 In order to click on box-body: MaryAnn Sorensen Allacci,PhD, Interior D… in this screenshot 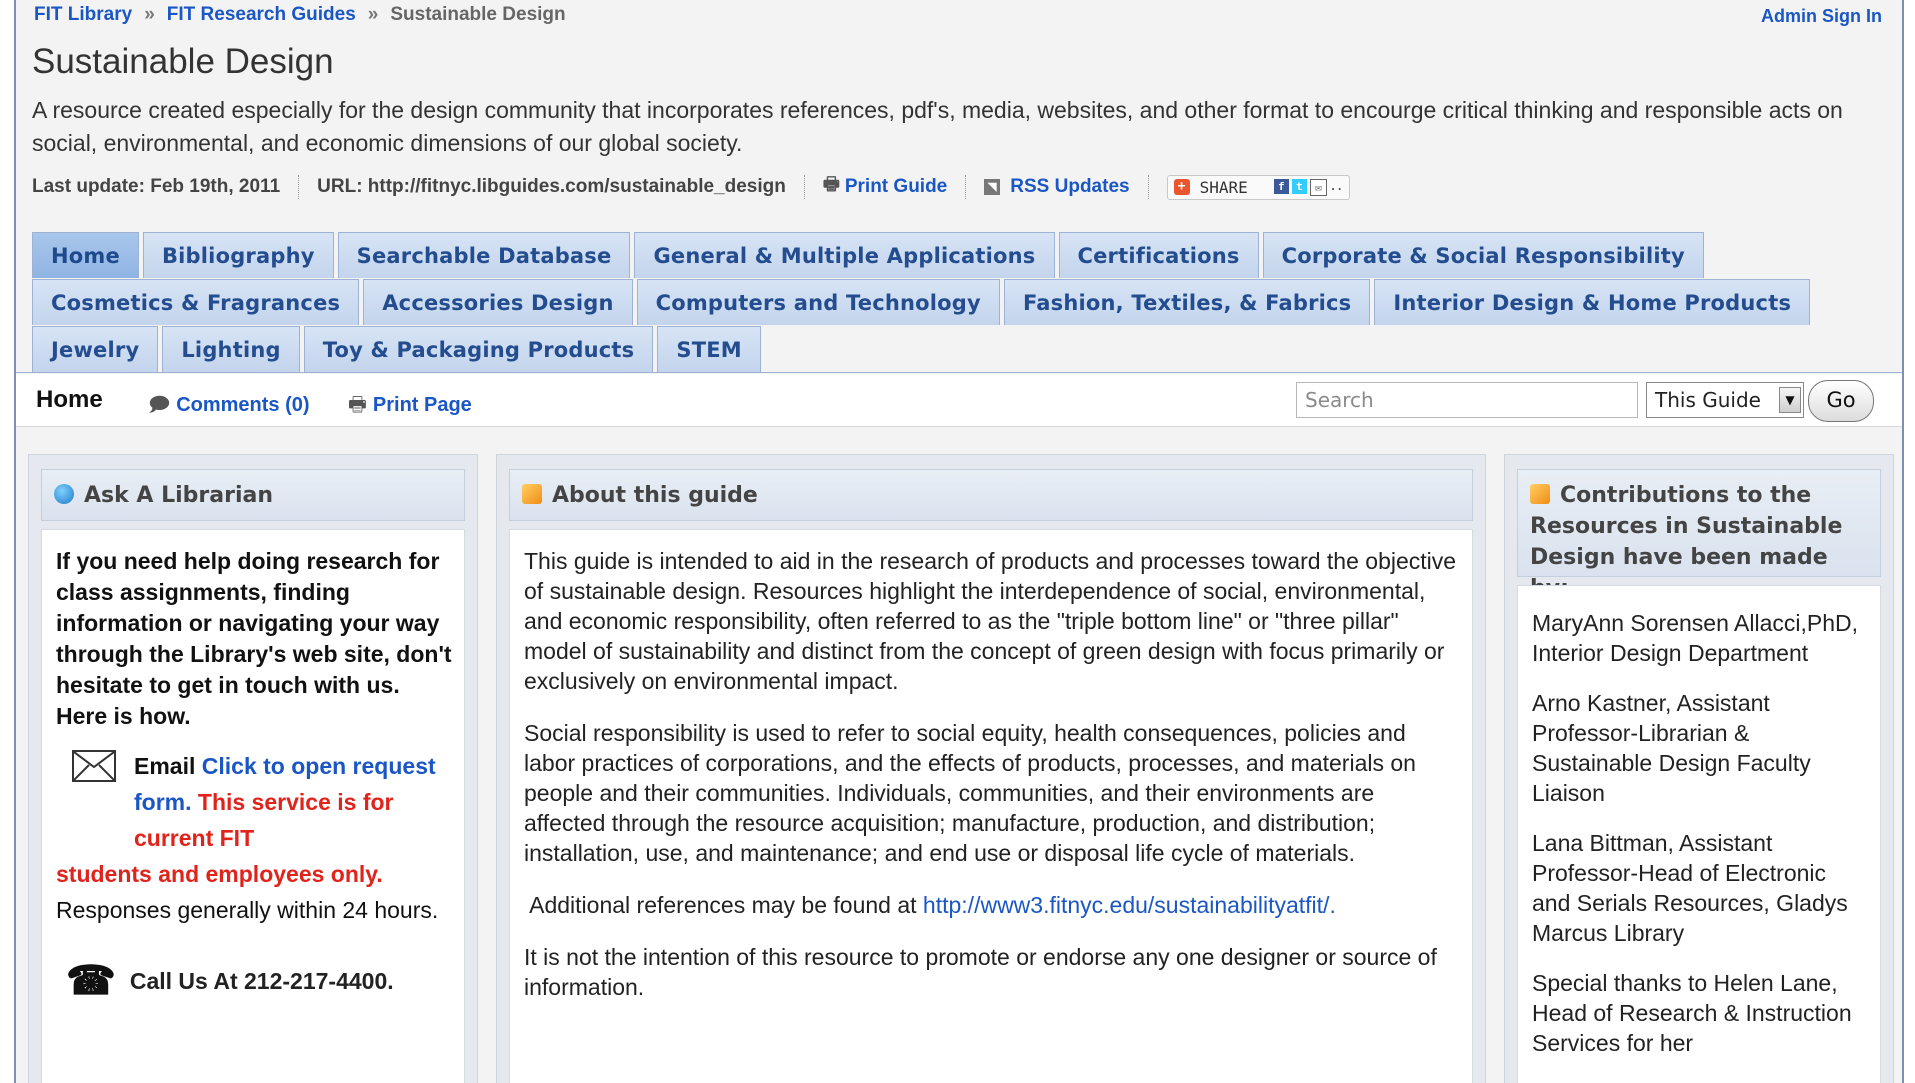, I will do `click(1699, 834)`.